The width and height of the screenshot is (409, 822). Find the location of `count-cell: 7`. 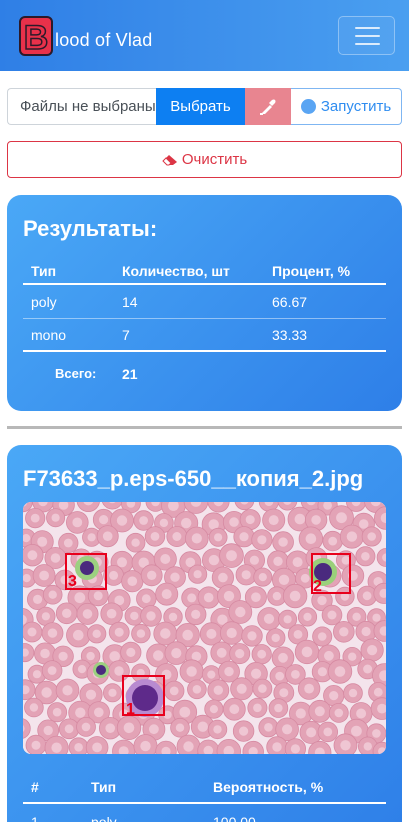

count-cell: 7 is located at coordinates (126, 335).